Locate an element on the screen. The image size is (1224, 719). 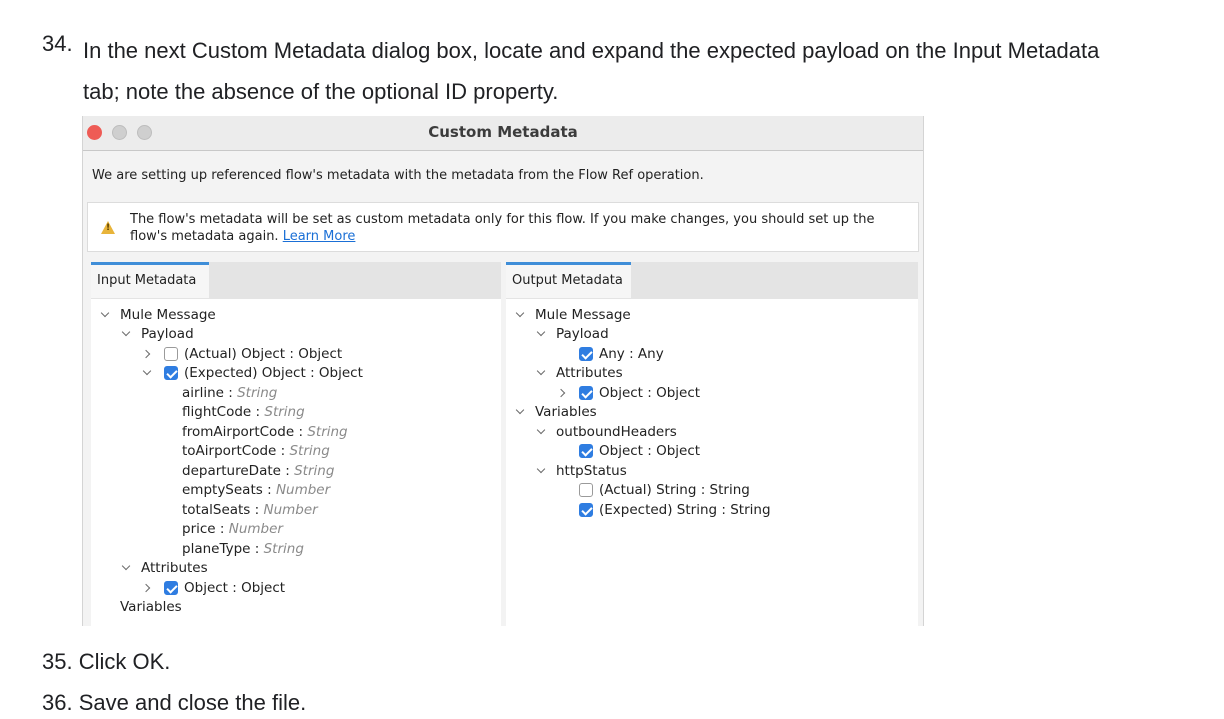
tree-node-variables: Variables is located at coordinates (151, 607).